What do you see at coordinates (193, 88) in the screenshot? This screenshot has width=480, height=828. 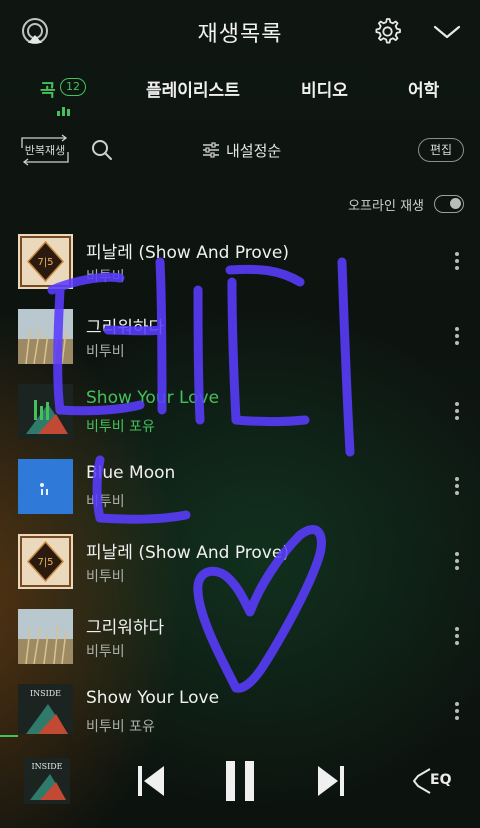 I see `tab-playlist: 플레이리스트` at bounding box center [193, 88].